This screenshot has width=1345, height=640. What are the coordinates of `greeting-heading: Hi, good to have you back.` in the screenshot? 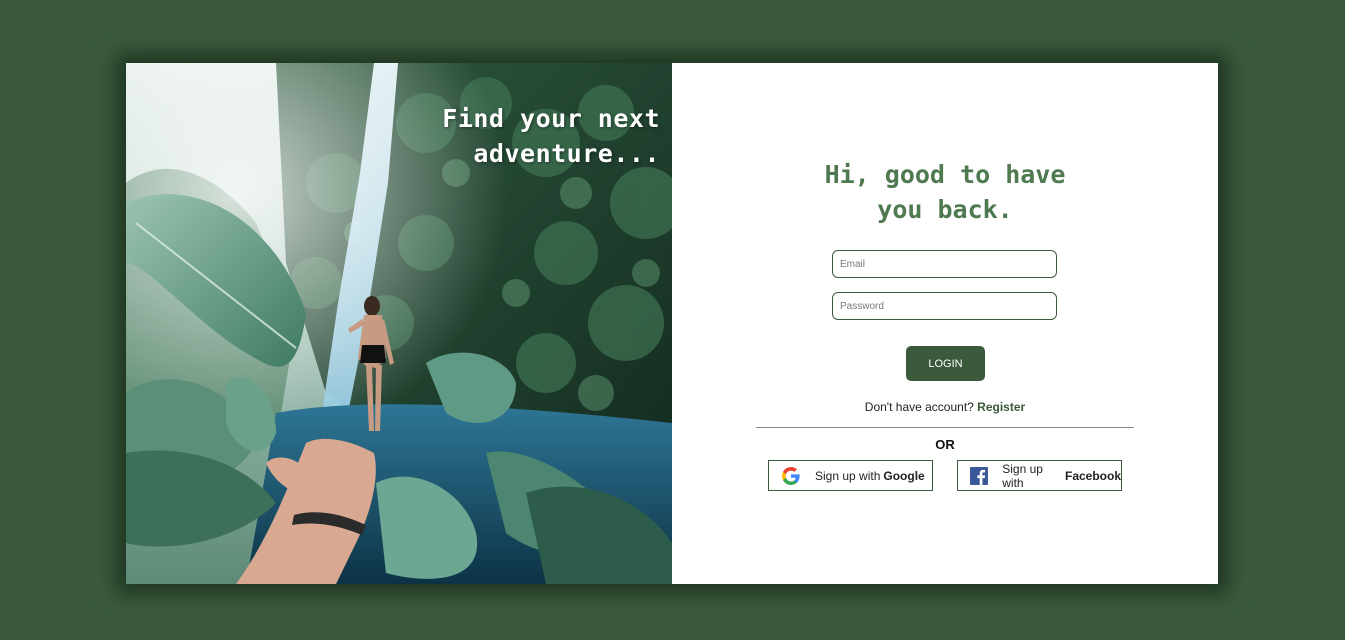 It's located at (945, 192).